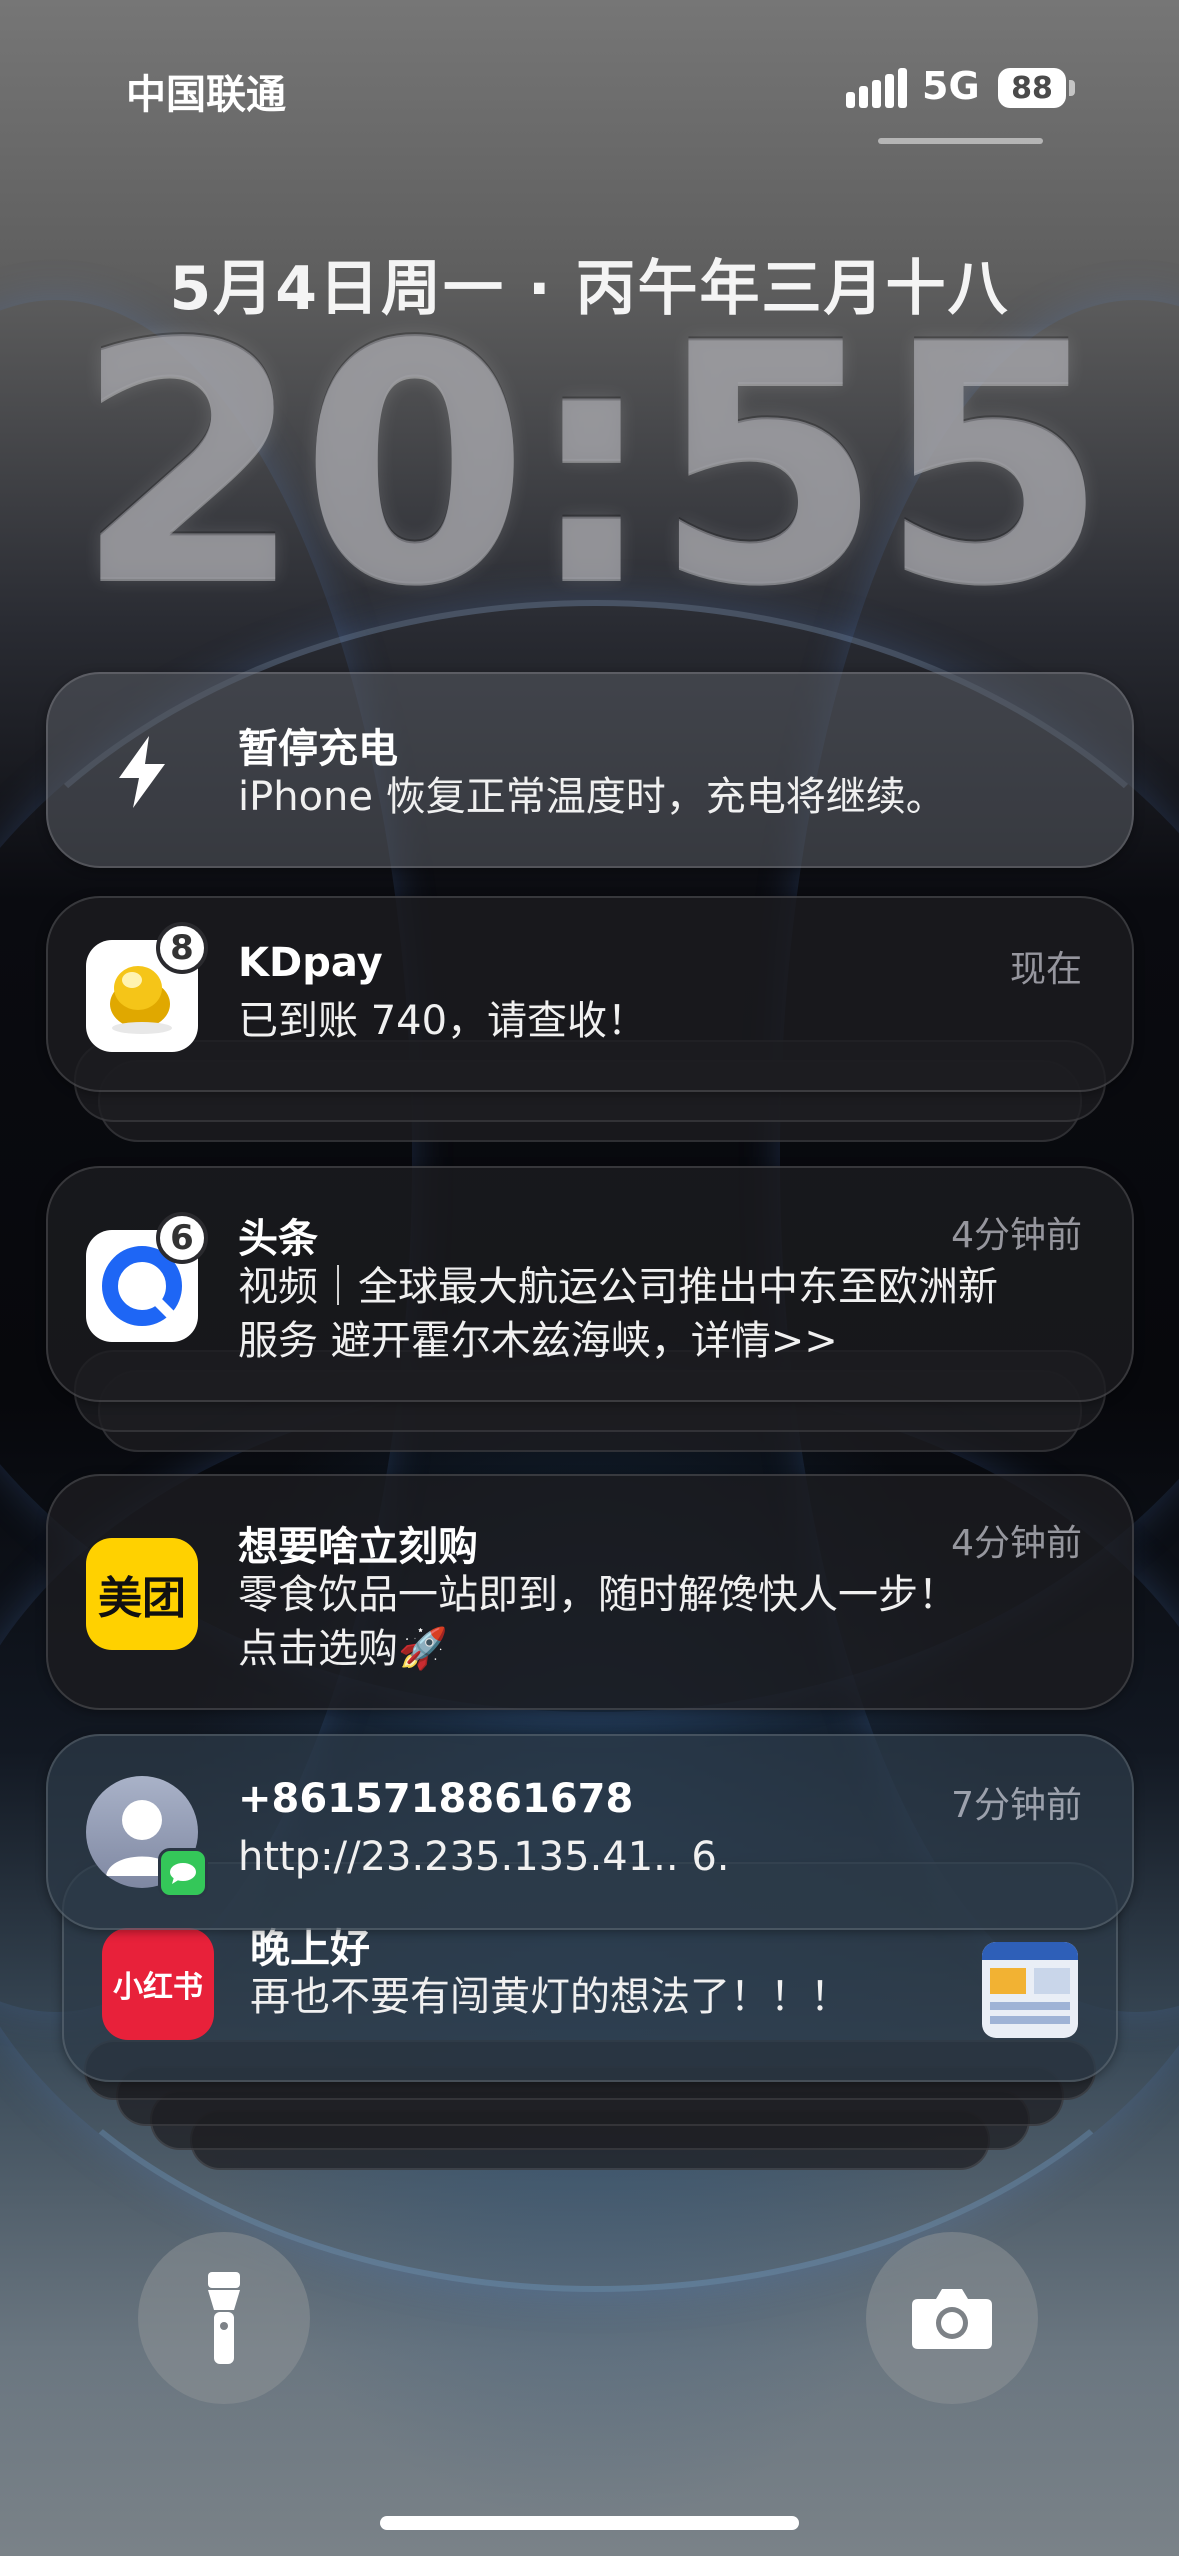 This screenshot has height=2556, width=1179. What do you see at coordinates (538, 1341) in the screenshot?
I see `notification-body-line2: 服务 避开霍尔木兹海峡，详情>>` at bounding box center [538, 1341].